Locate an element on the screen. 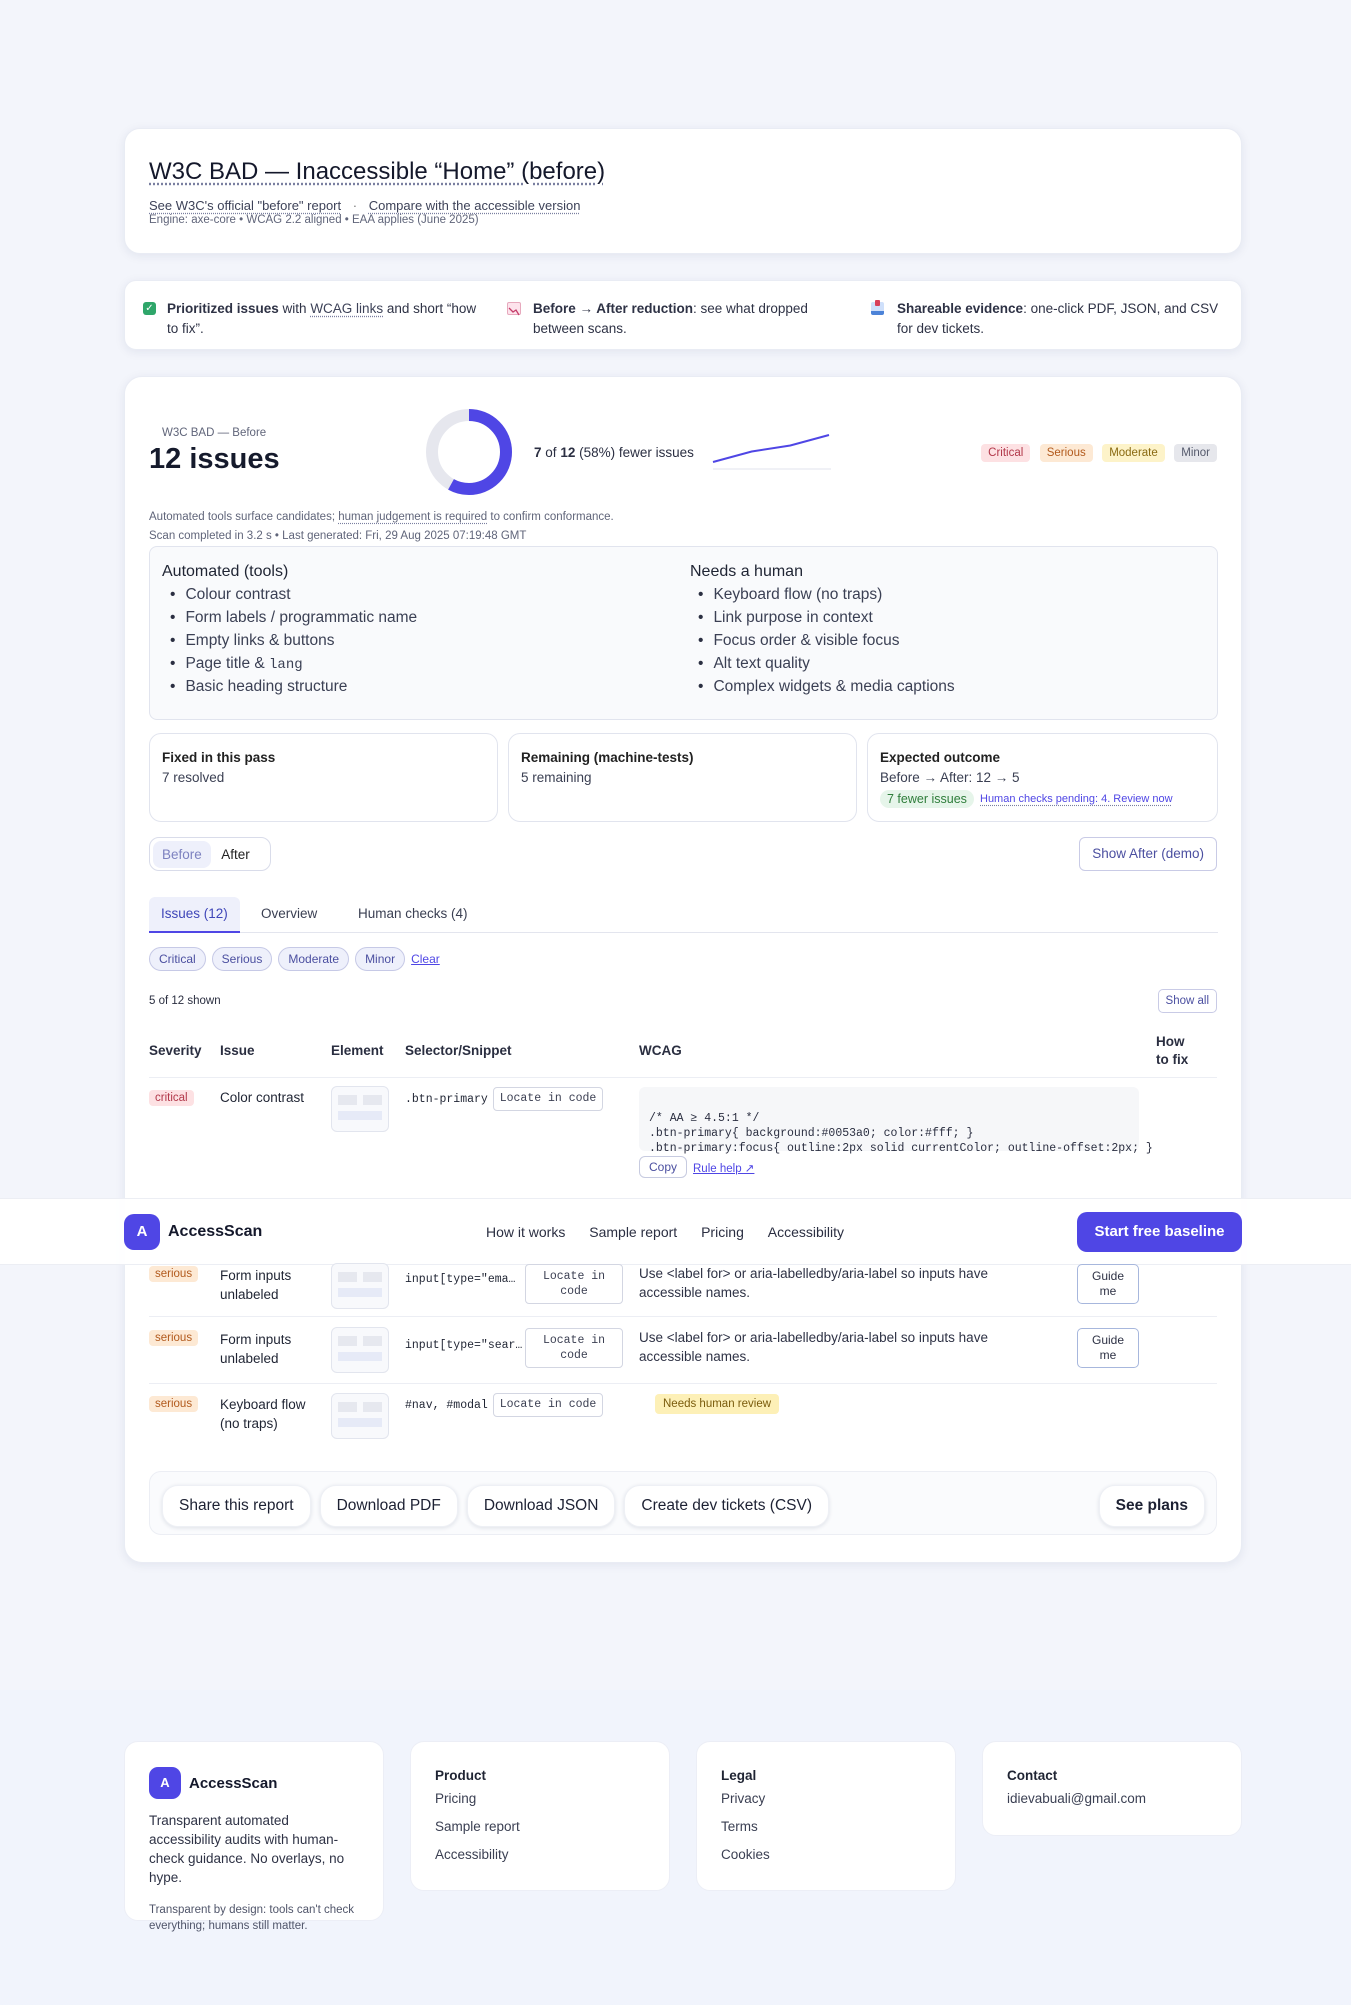 This screenshot has width=1351, height=2005. issue-line: unlabeled is located at coordinates (249, 1294).